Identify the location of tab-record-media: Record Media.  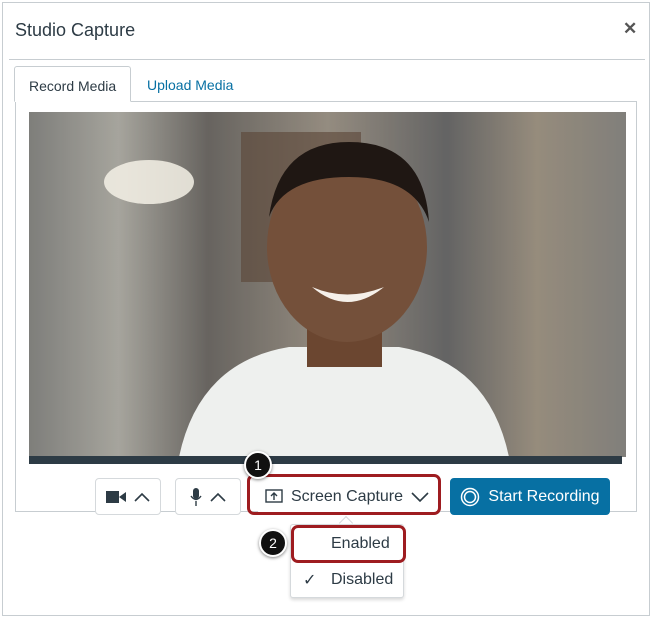
(73, 84).